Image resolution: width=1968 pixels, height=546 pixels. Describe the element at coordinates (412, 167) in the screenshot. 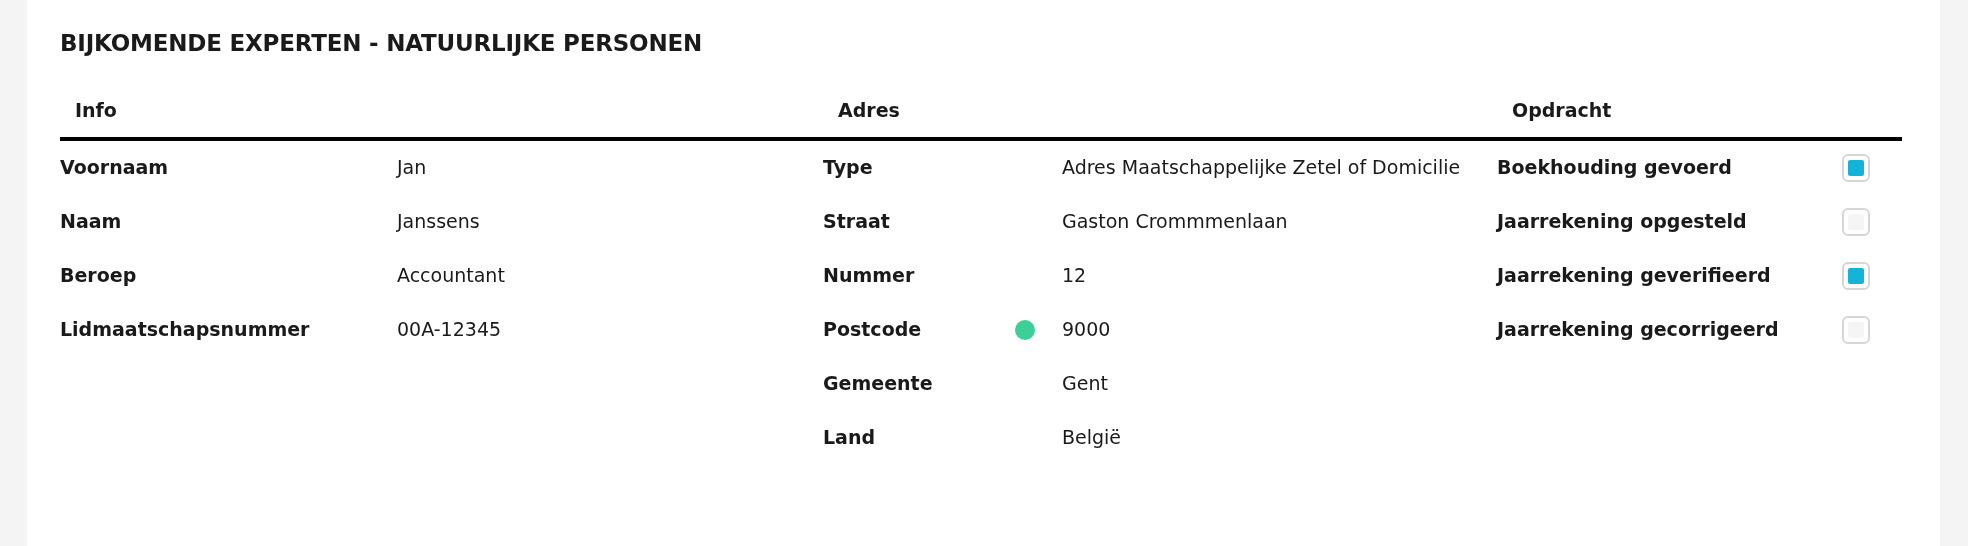

I see `field-value: Jan` at that location.